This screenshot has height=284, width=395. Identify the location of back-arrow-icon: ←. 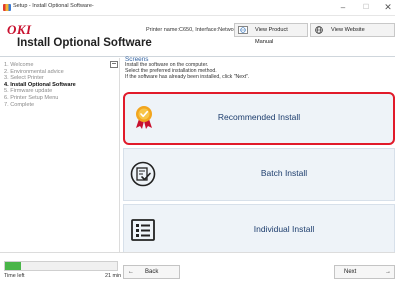
(131, 272).